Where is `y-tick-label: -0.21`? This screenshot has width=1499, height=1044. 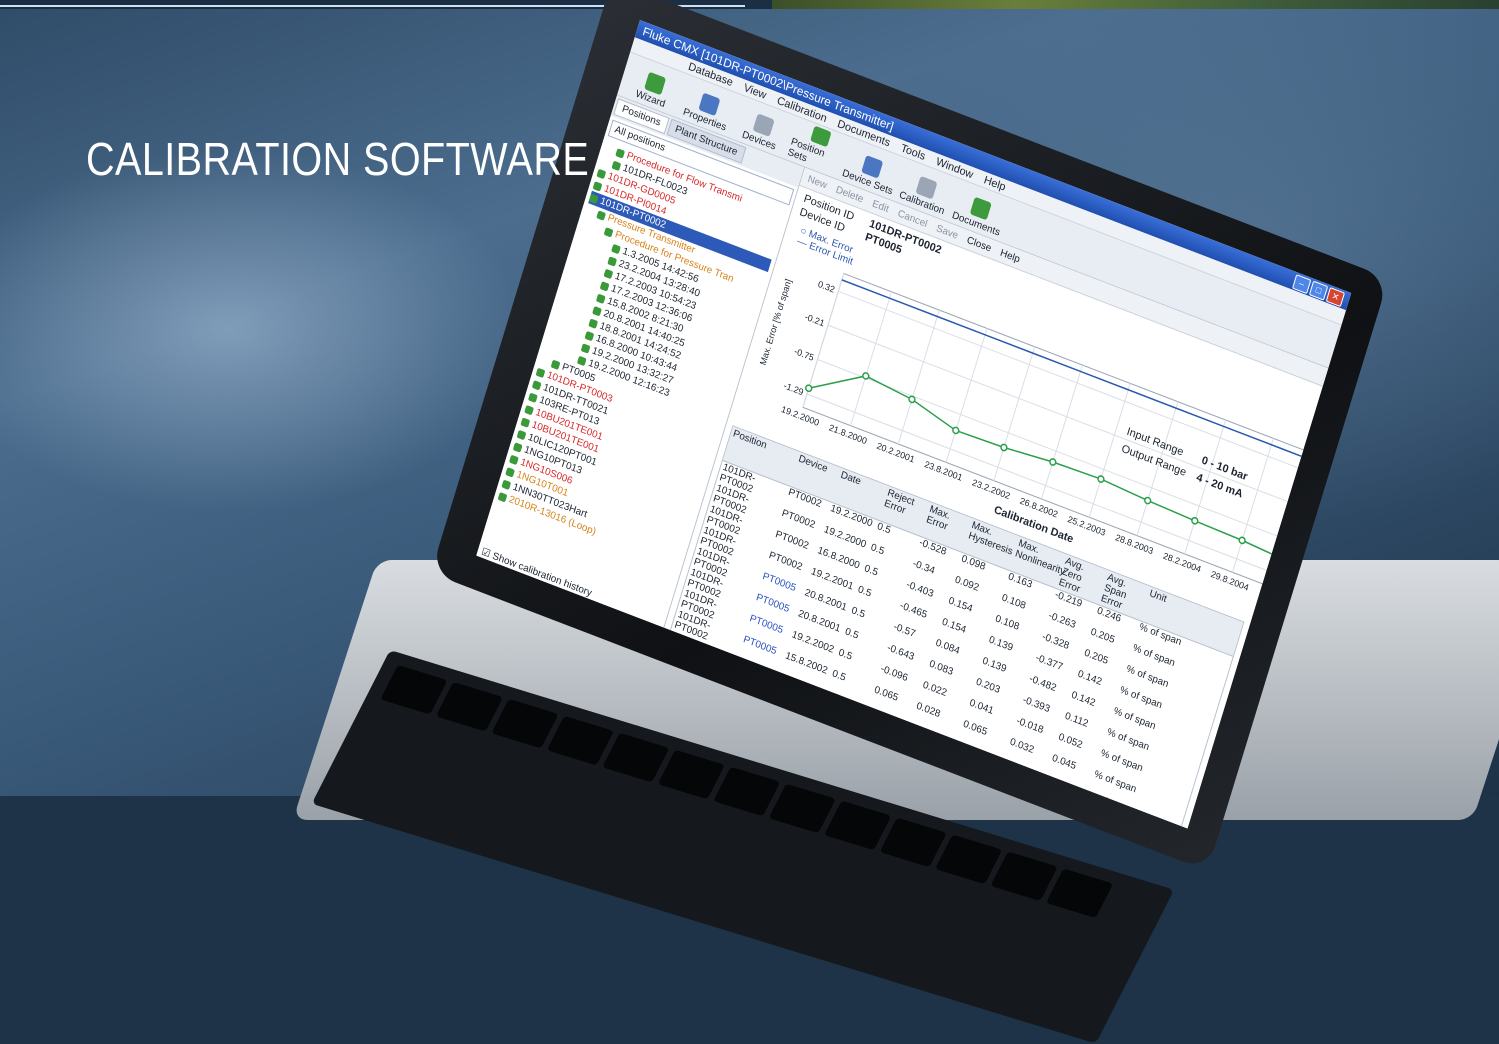 y-tick-label: -0.21 is located at coordinates (815, 320).